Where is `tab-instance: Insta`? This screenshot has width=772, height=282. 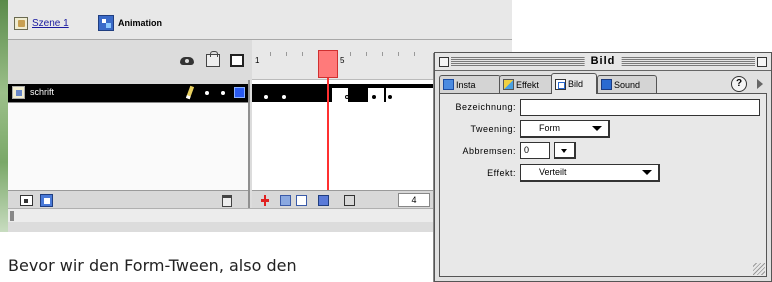 tab-instance: Insta is located at coordinates (470, 84).